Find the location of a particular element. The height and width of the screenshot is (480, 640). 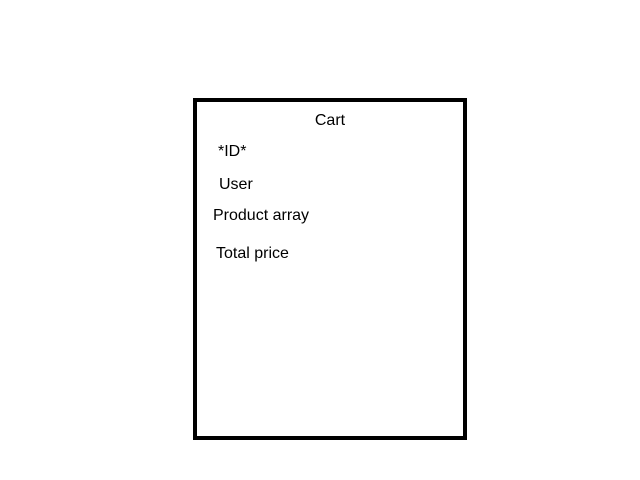

entity-title: Cart is located at coordinates (330, 120).